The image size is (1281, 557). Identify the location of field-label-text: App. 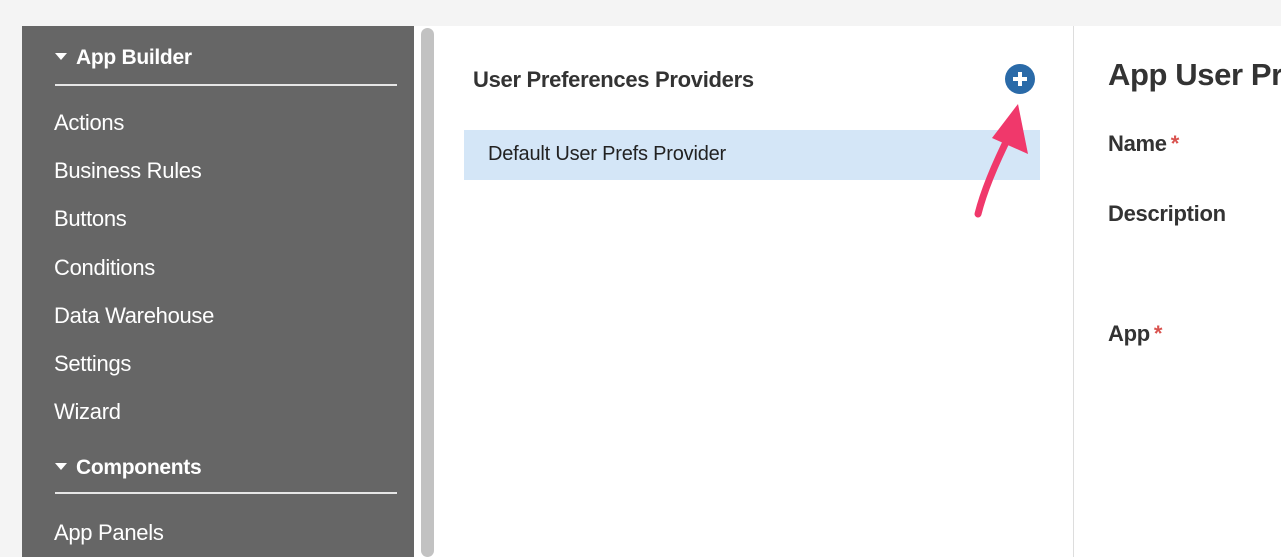
(1129, 333).